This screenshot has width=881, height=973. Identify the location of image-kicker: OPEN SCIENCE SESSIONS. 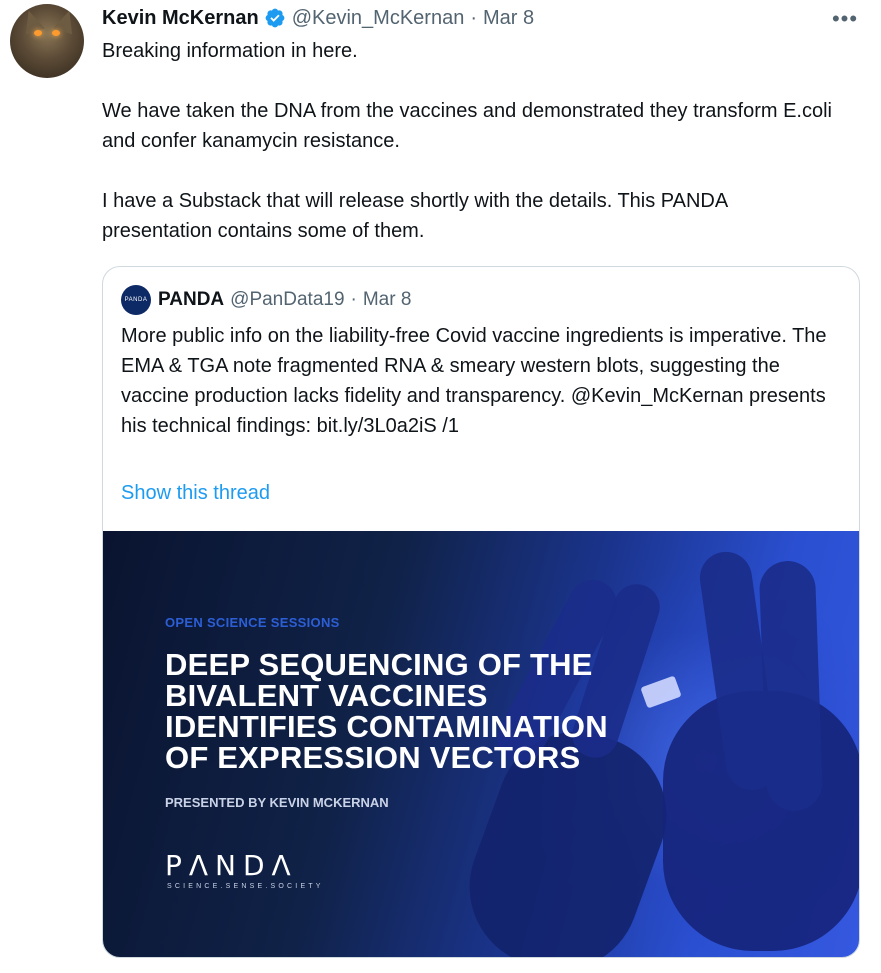
(252, 622).